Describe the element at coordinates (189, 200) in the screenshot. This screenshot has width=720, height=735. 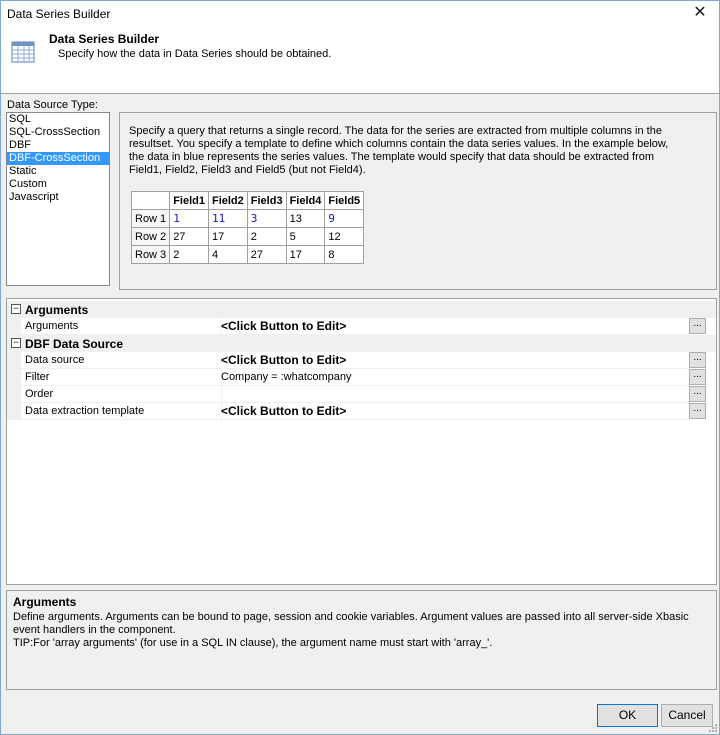
I see `example-header-field1: Field1` at that location.